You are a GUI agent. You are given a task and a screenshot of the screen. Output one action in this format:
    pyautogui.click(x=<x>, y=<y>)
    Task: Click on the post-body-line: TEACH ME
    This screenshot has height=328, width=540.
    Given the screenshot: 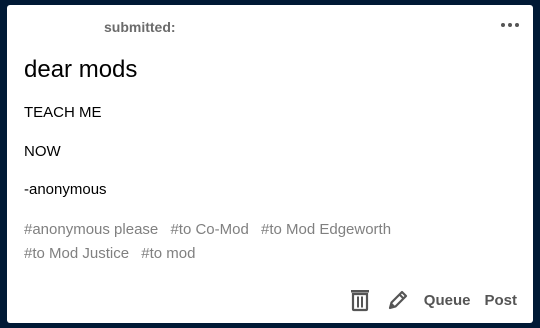 What is the action you would take?
    pyautogui.click(x=63, y=112)
    